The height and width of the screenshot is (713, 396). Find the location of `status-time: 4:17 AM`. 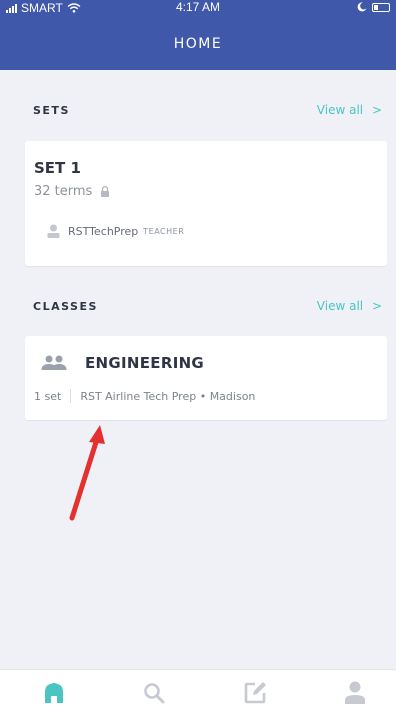

status-time: 4:17 AM is located at coordinates (198, 7).